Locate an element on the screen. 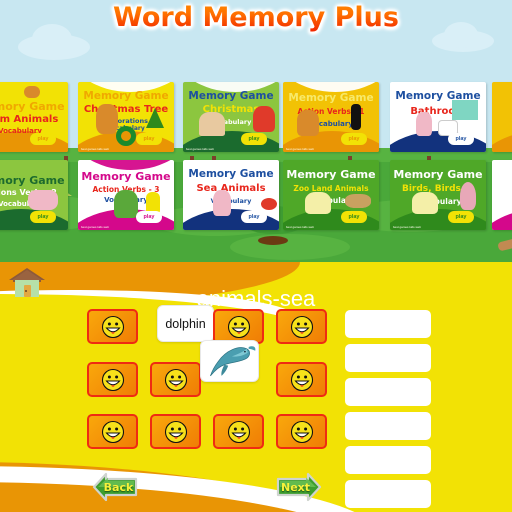 This screenshot has height=512, width=512. grass-mound is located at coordinates (290, 247).